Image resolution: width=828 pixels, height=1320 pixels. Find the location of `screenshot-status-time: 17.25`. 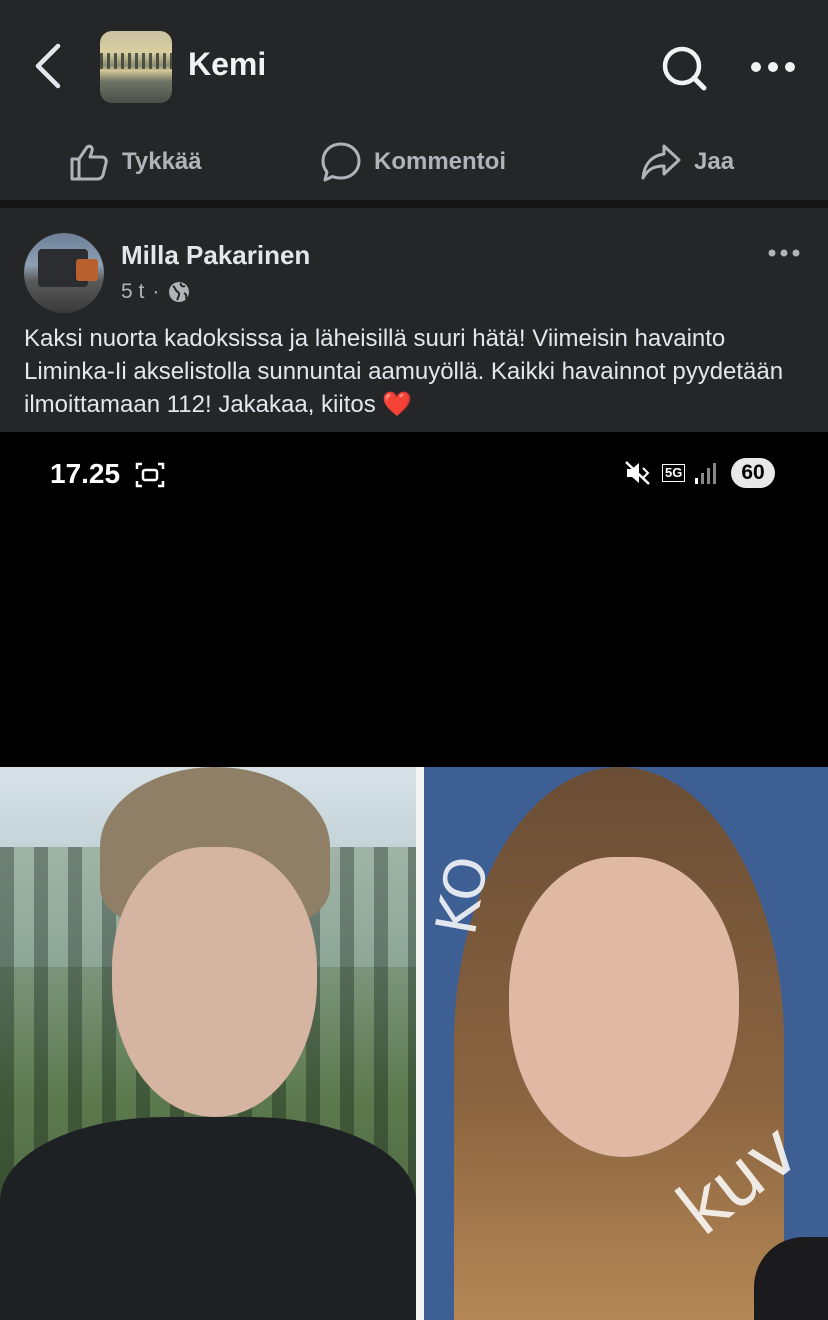

screenshot-status-time: 17.25 is located at coordinates (85, 473).